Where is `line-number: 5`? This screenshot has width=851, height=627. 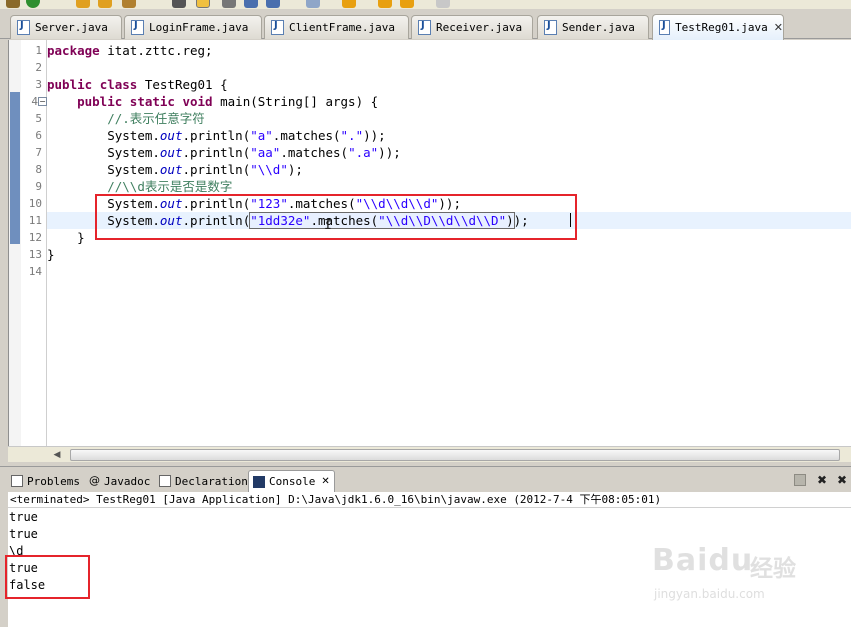
line-number: 5 is located at coordinates (38, 118).